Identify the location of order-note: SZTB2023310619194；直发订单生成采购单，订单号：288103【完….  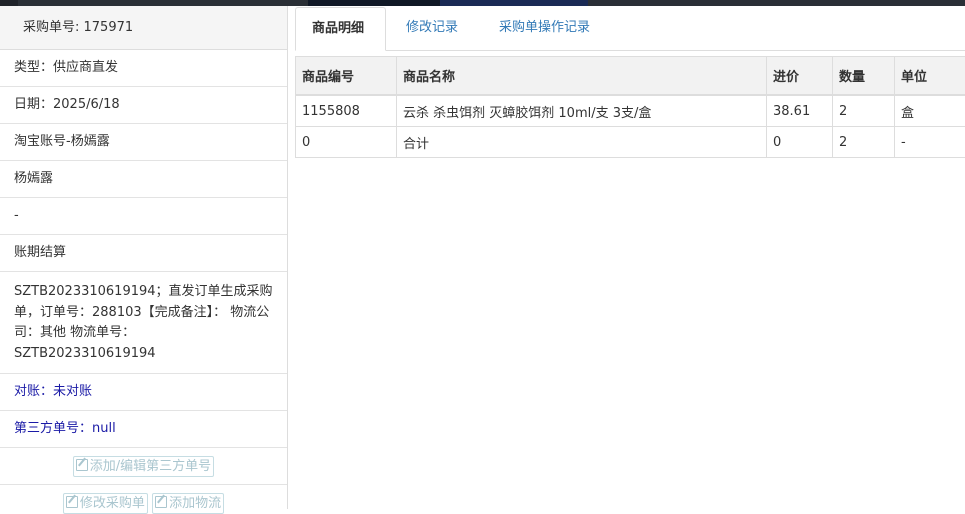
(143, 323).